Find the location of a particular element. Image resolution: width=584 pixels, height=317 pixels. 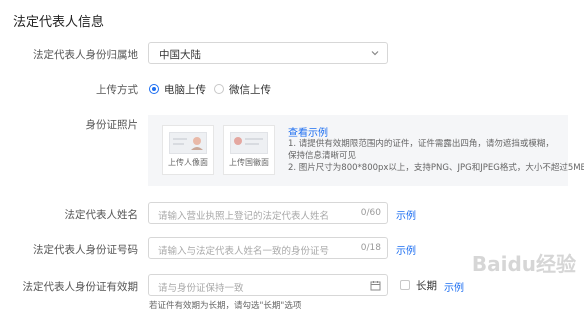

validity-note: 若证件有效期为长期，请勾选"长期"选项 is located at coordinates (225, 306).